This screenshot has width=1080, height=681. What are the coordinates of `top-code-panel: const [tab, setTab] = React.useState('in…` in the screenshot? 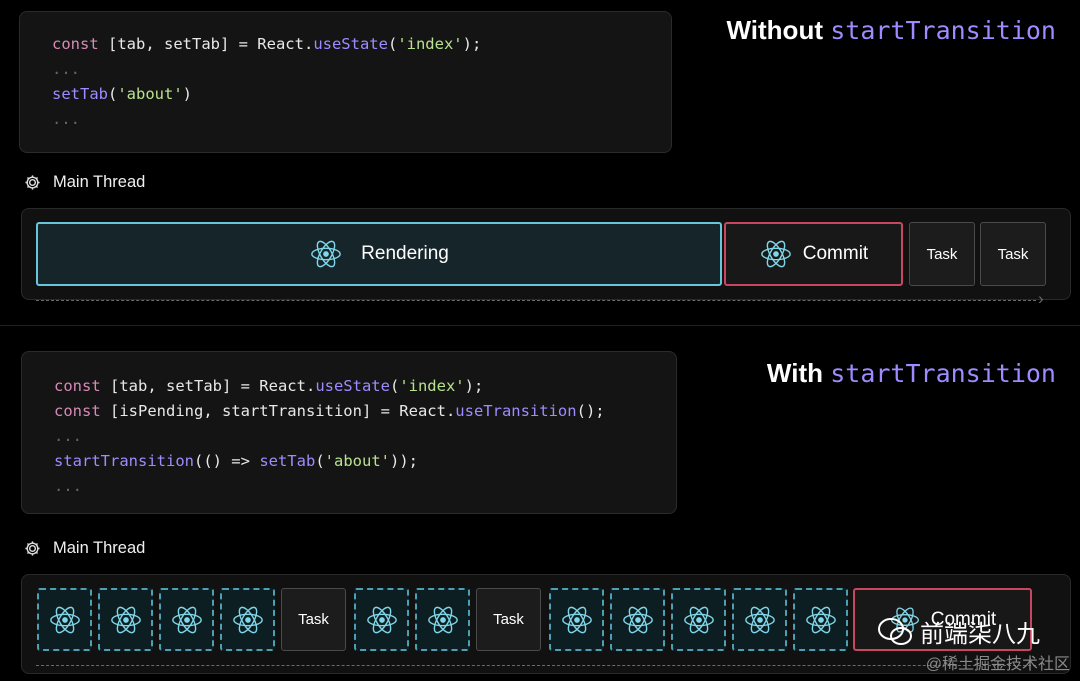 It's located at (345, 82).